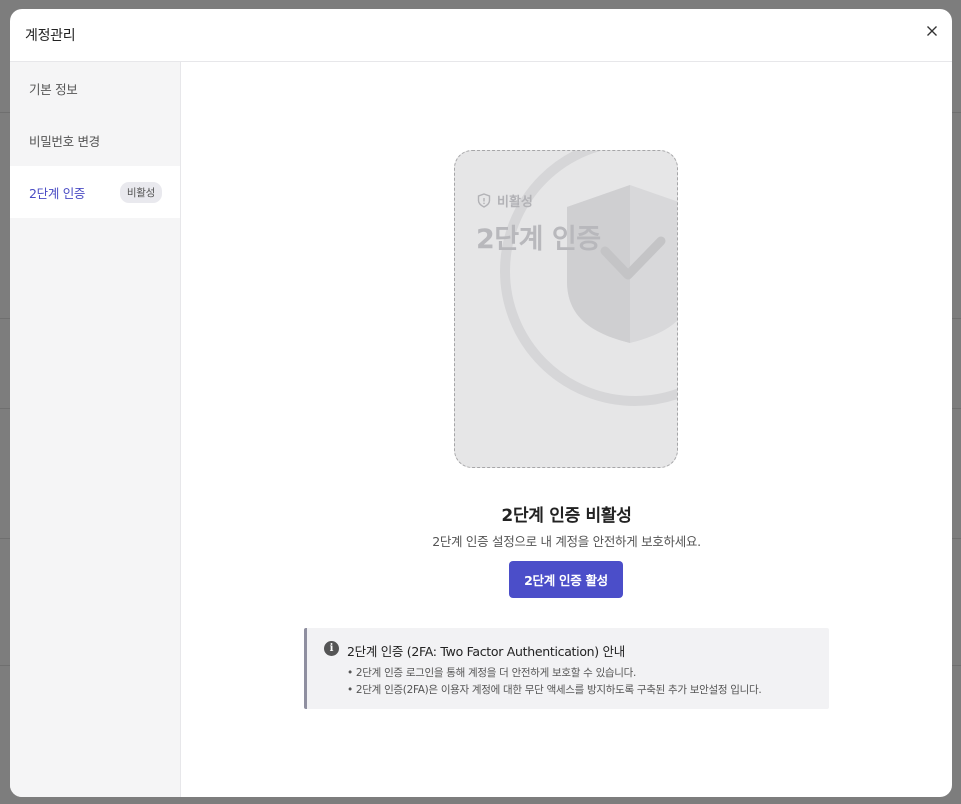  I want to click on activate-two-factor-button: 2단계 인증 활성, so click(566, 579).